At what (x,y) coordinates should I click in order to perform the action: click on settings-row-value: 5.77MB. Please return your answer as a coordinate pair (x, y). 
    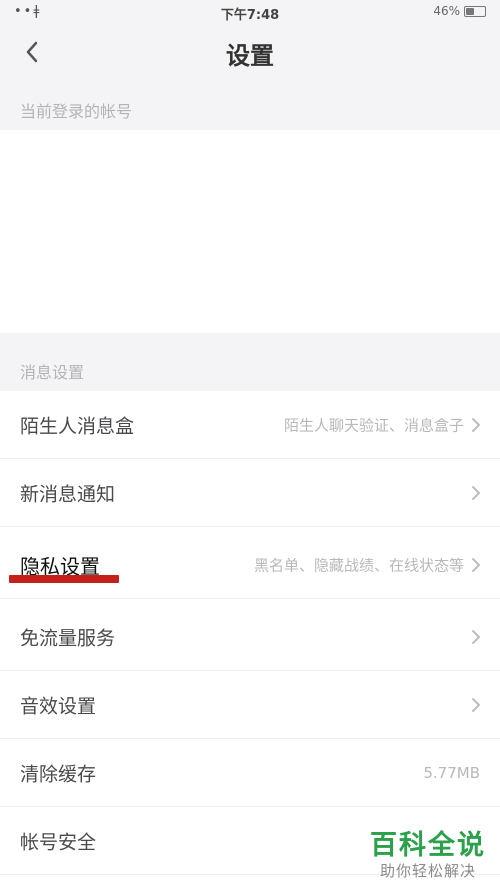
    Looking at the image, I should click on (451, 772).